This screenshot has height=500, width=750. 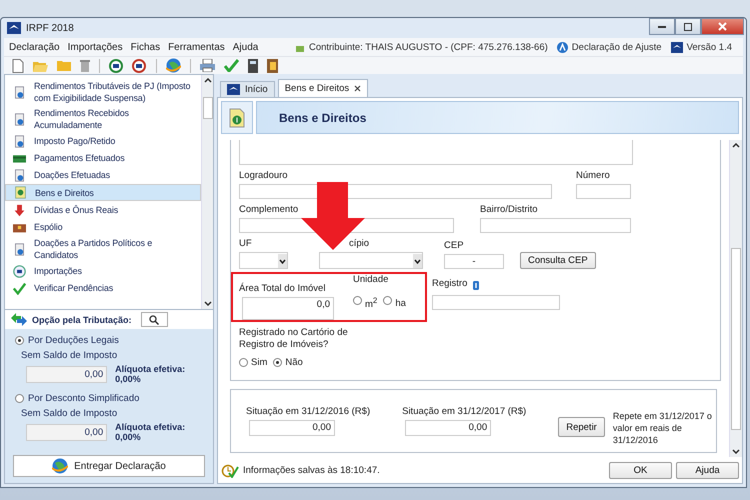 I want to click on option-label: Por Desconto Simplificado, so click(x=84, y=398).